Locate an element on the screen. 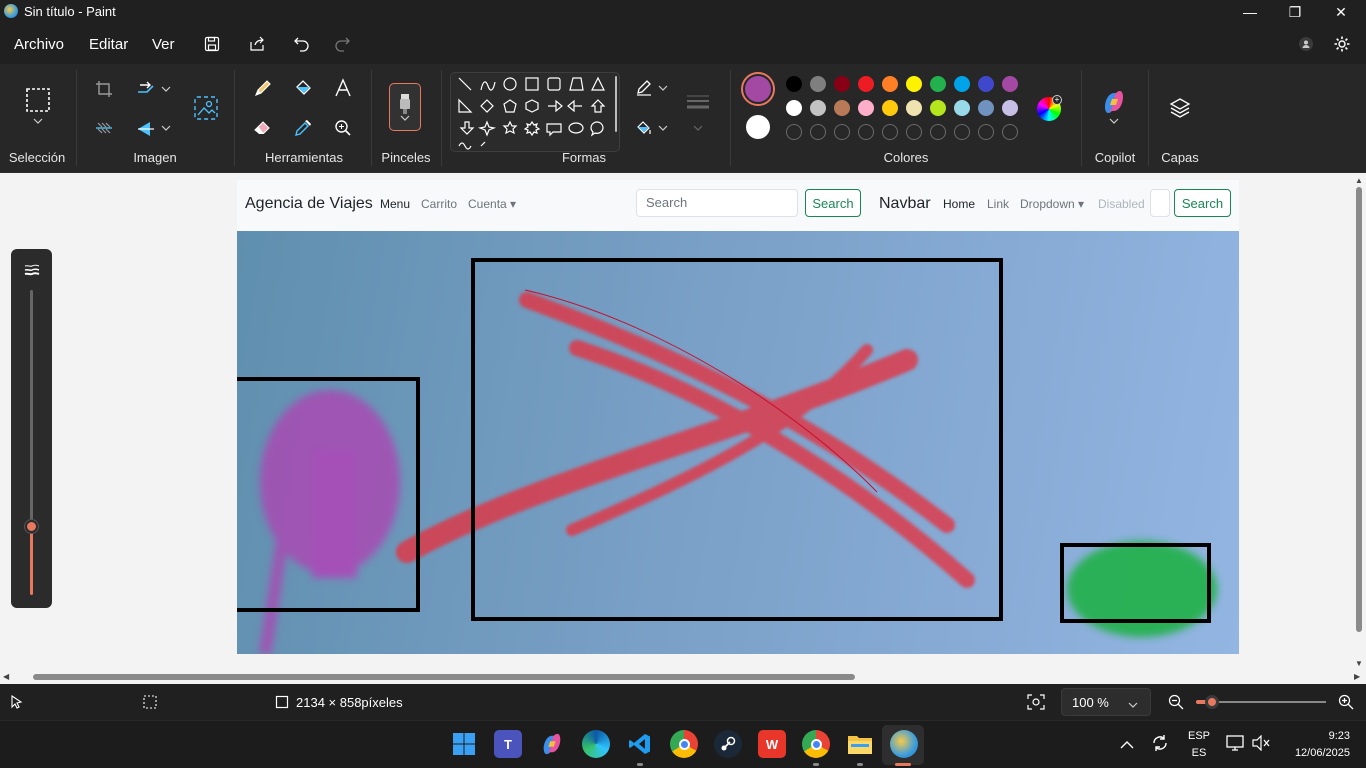  restore-button: ❐ is located at coordinates (1295, 12).